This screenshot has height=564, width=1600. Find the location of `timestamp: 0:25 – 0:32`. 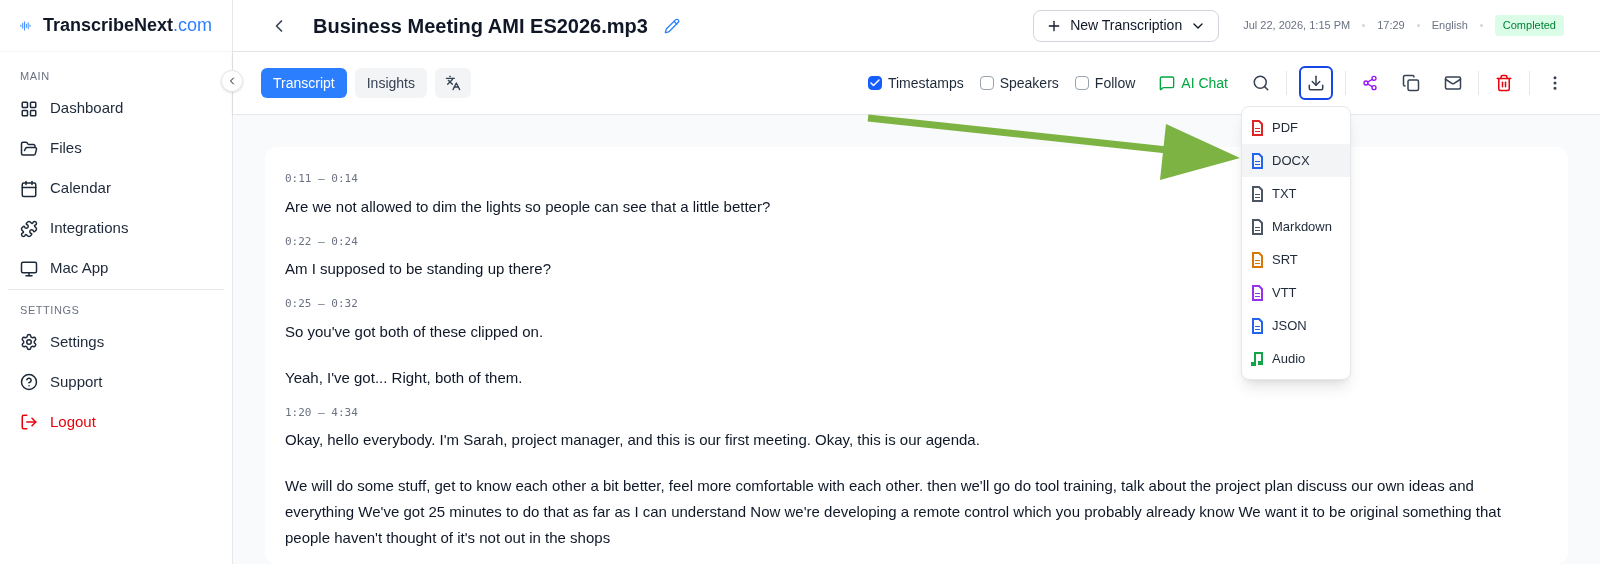

timestamp: 0:25 – 0:32 is located at coordinates (322, 304).